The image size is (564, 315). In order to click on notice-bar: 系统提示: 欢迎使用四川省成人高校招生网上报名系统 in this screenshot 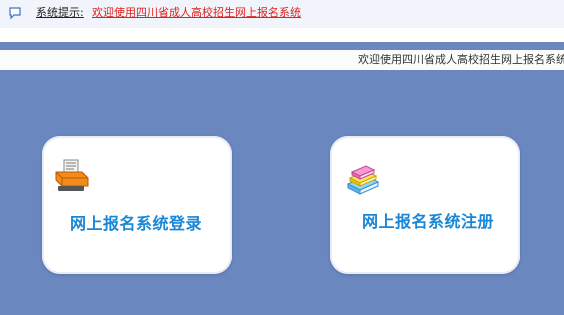, I will do `click(282, 14)`.